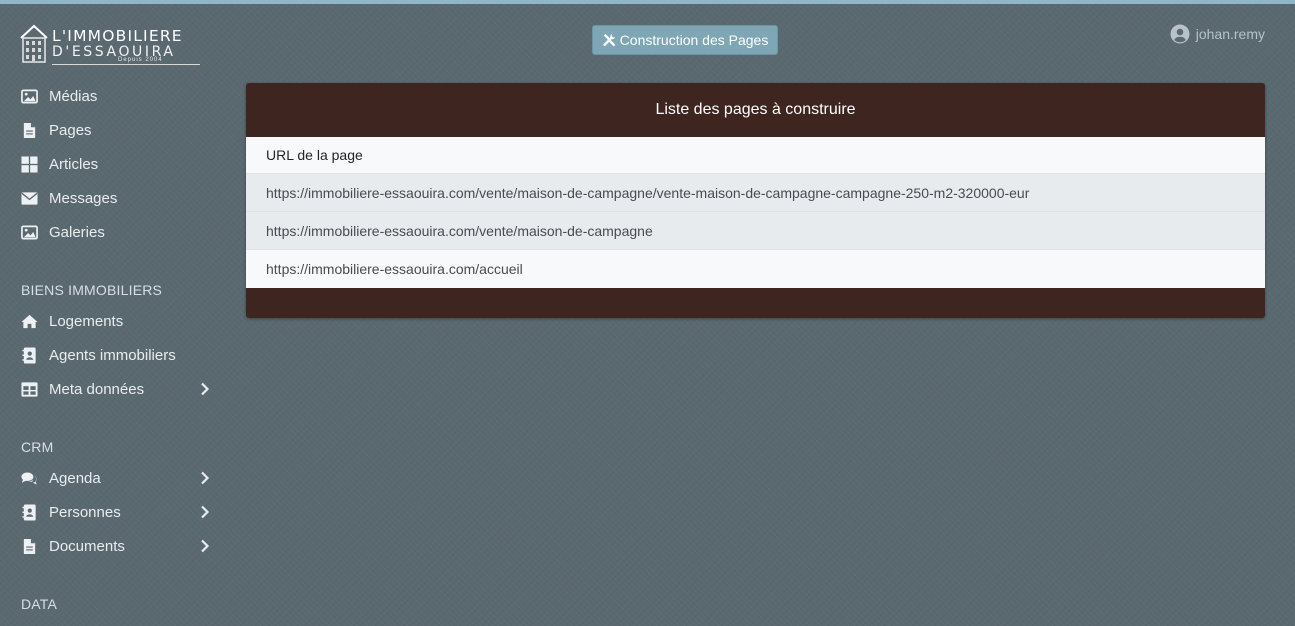  What do you see at coordinates (117, 96) in the screenshot?
I see `sidebar-item-medias: Médias` at bounding box center [117, 96].